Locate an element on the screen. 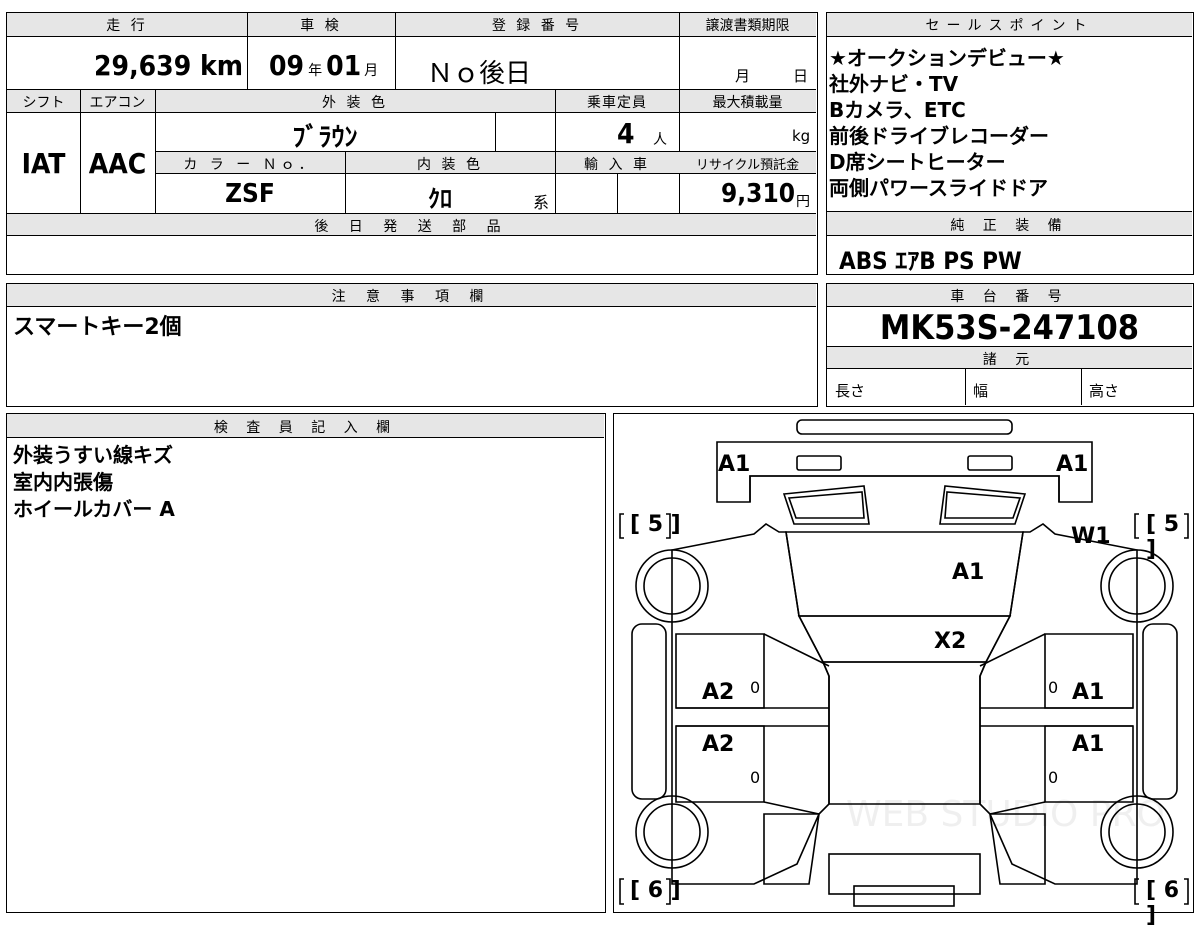  capacity-unit: 人 is located at coordinates (660, 140).